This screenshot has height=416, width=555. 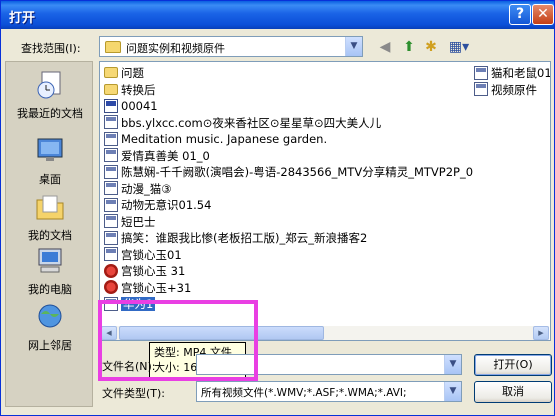 What do you see at coordinates (385, 47) in the screenshot?
I see `back-icon: ◀` at bounding box center [385, 47].